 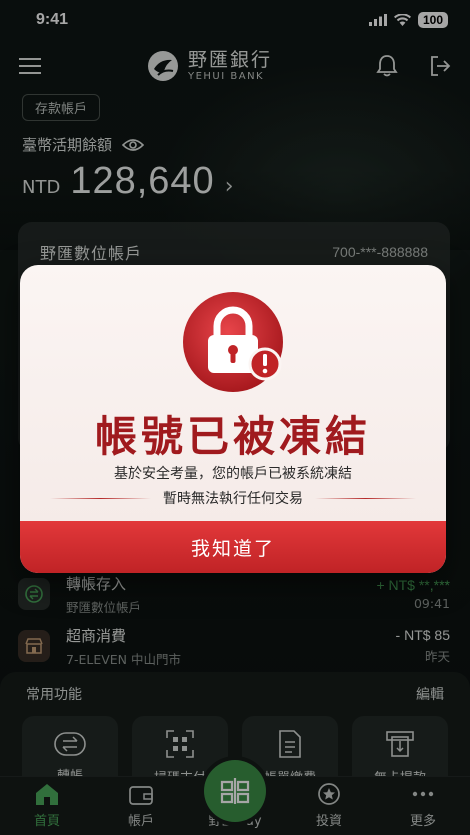 I want to click on acknowledge-button: 我知道了, so click(x=233, y=547).